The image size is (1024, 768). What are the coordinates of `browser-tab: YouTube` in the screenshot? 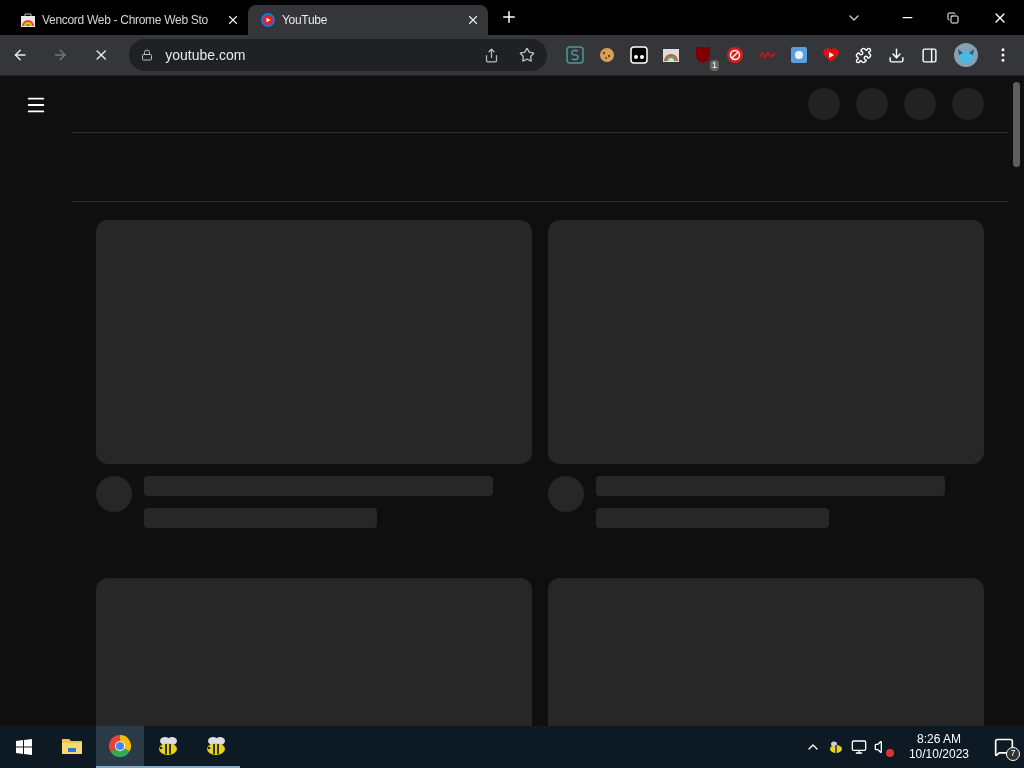 It's located at (368, 20).